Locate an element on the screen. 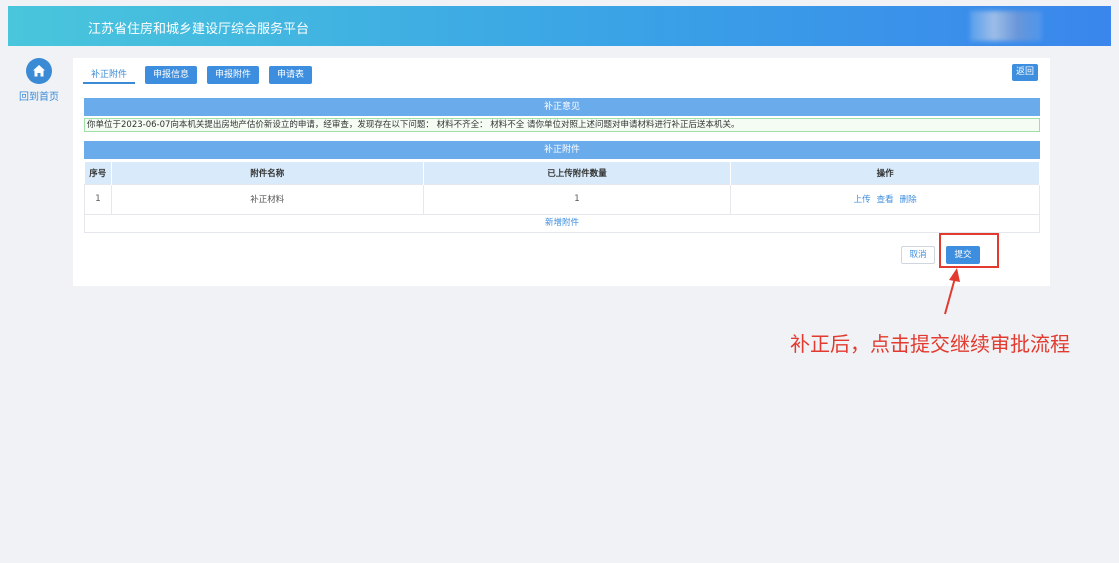 This screenshot has width=1119, height=563. submit-highlight-box is located at coordinates (969, 250).